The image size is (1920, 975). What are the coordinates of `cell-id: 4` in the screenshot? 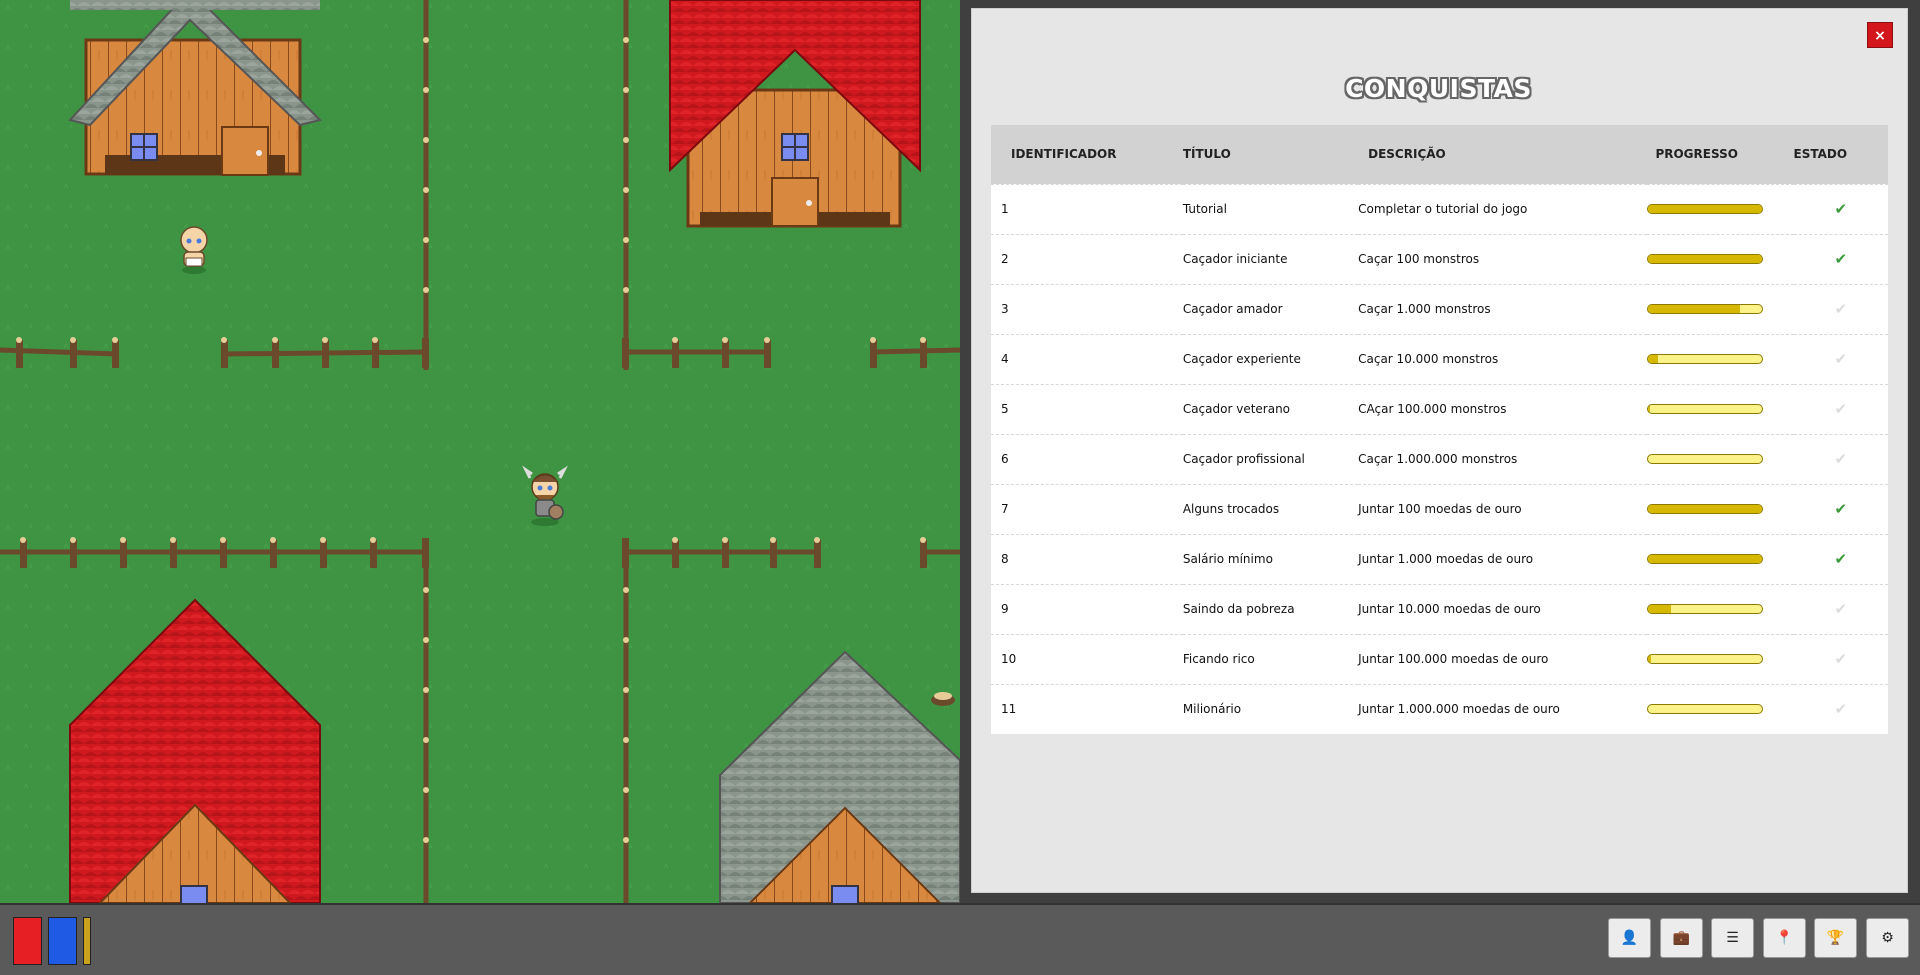 It's located at (1087, 358).